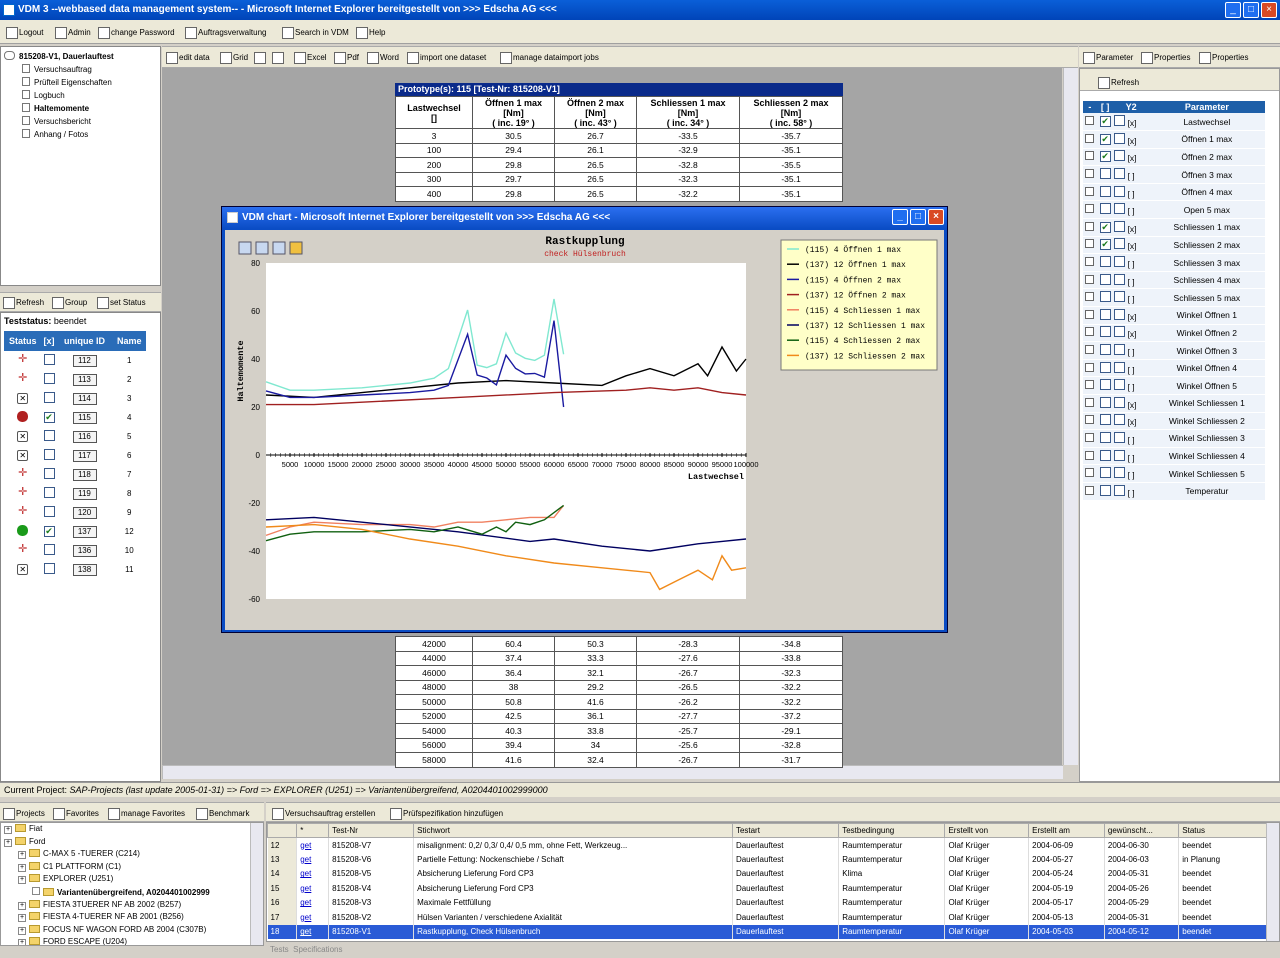  What do you see at coordinates (188, 58) in the screenshot?
I see `edit-data-button: edit data` at bounding box center [188, 58].